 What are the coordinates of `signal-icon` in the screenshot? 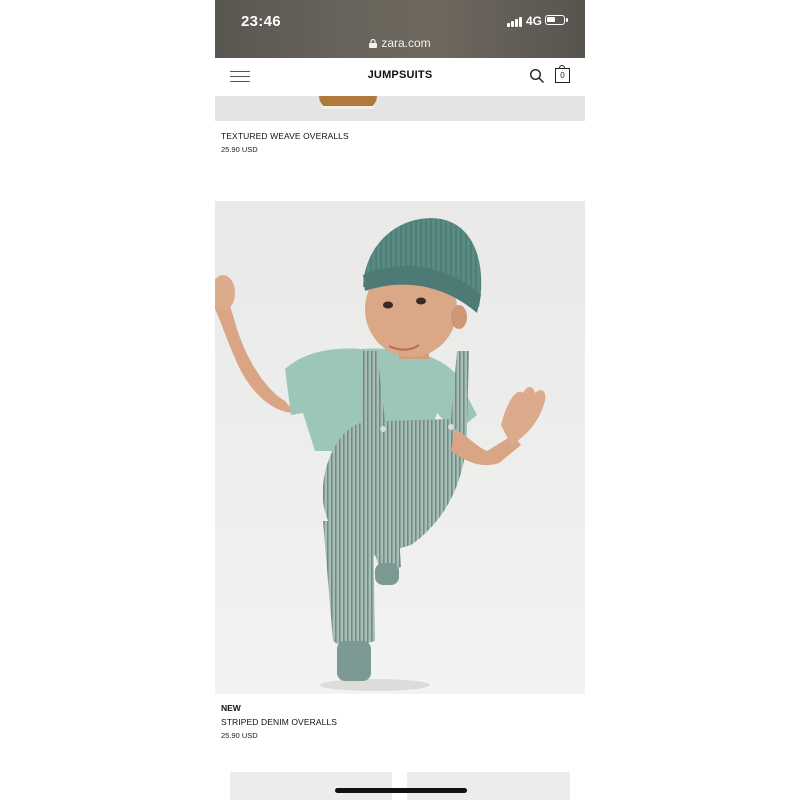 It's located at (515, 21).